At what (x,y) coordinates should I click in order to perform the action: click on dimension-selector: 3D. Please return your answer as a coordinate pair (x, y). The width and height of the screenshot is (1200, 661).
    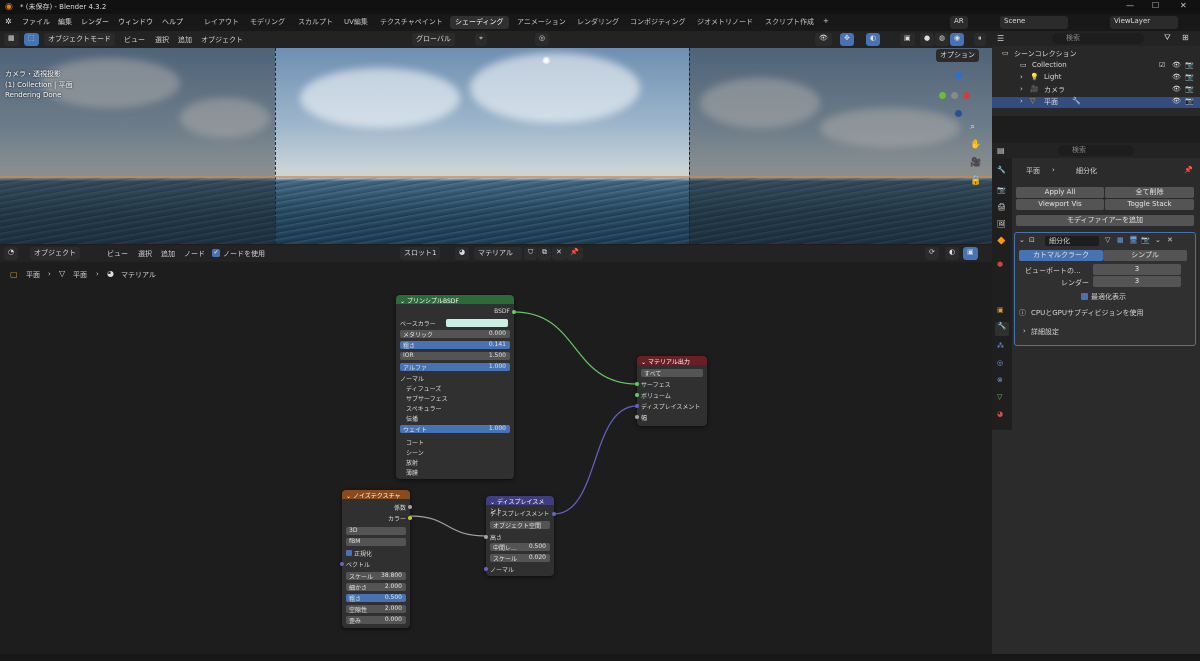
    Looking at the image, I should click on (376, 531).